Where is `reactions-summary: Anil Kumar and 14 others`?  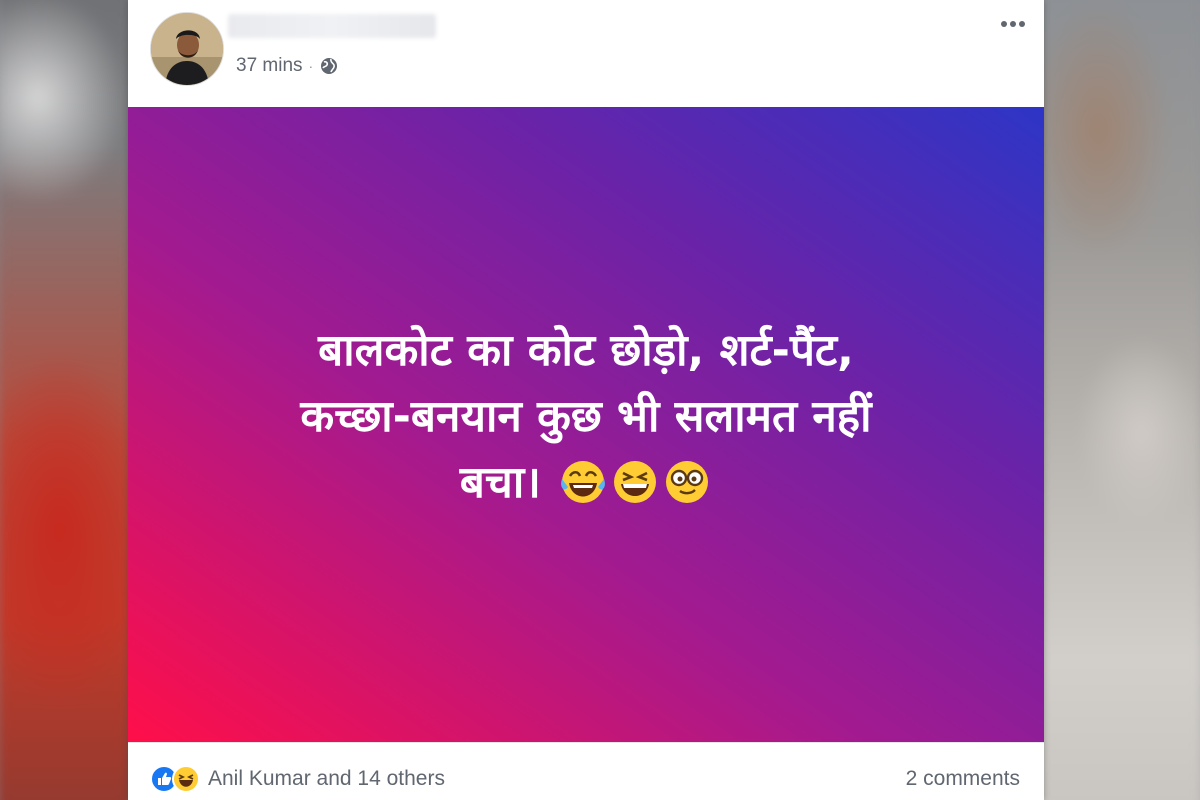 reactions-summary: Anil Kumar and 14 others is located at coordinates (297, 779).